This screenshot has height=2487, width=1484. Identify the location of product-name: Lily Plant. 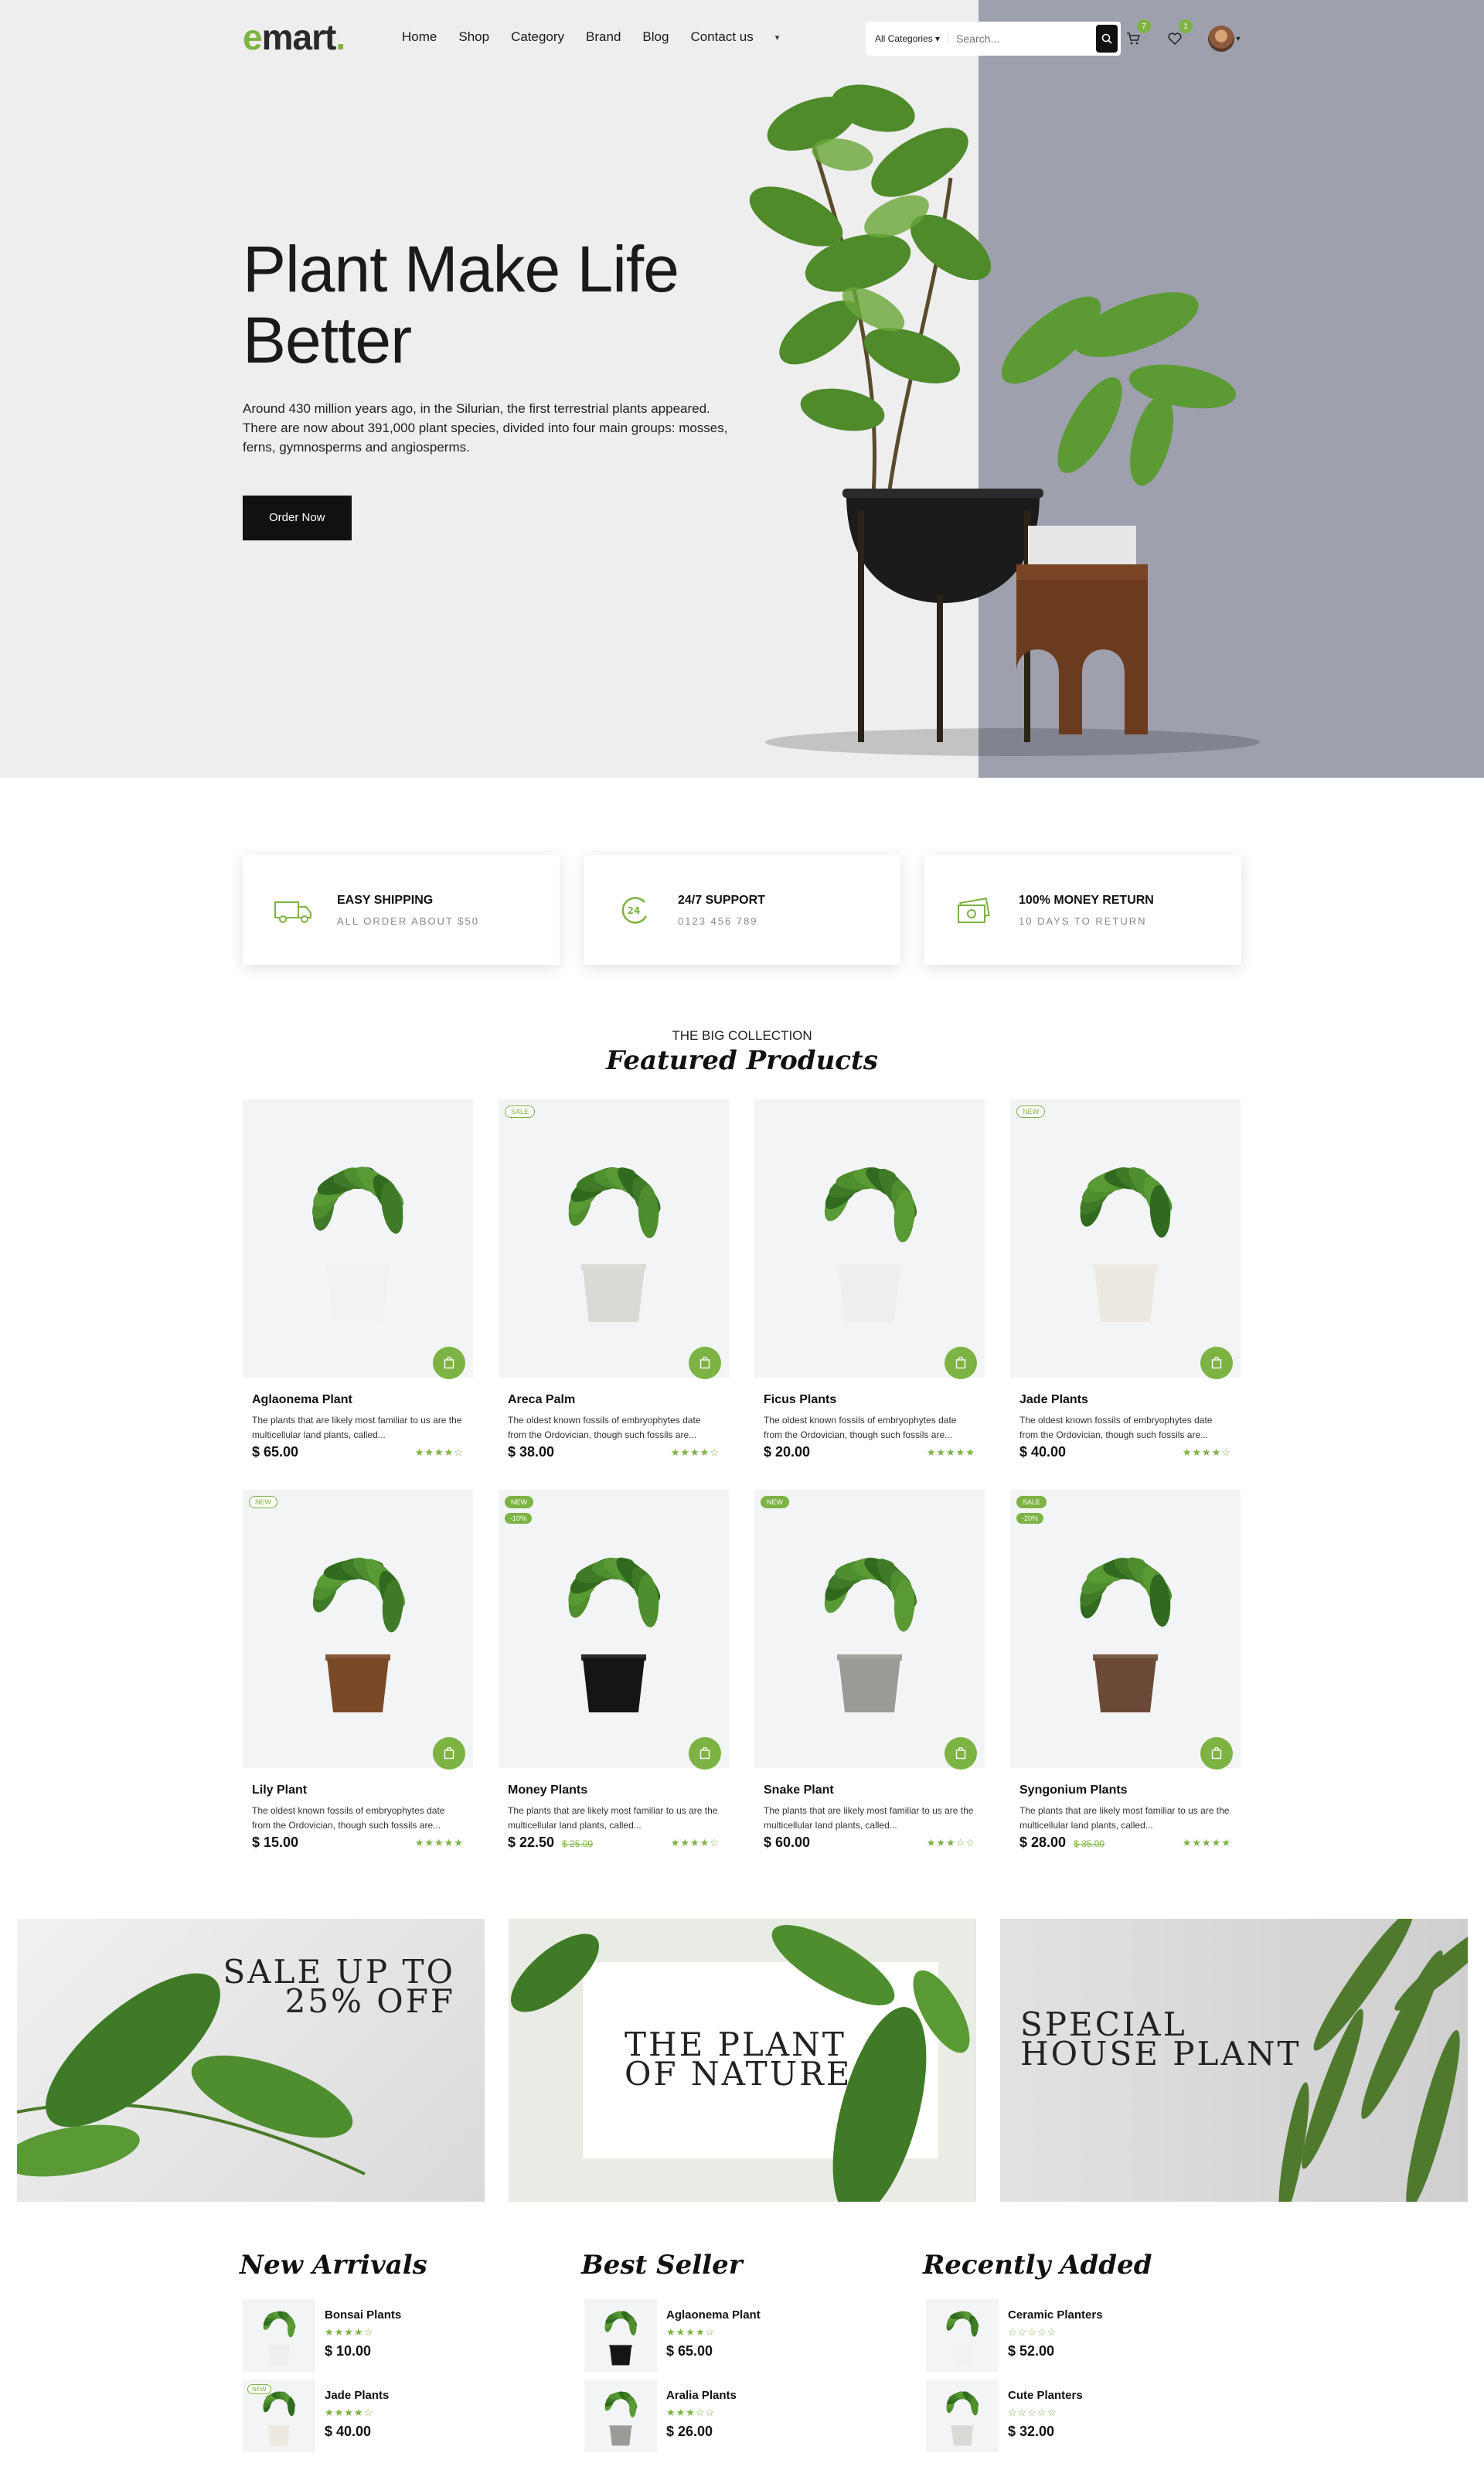
(358, 1790).